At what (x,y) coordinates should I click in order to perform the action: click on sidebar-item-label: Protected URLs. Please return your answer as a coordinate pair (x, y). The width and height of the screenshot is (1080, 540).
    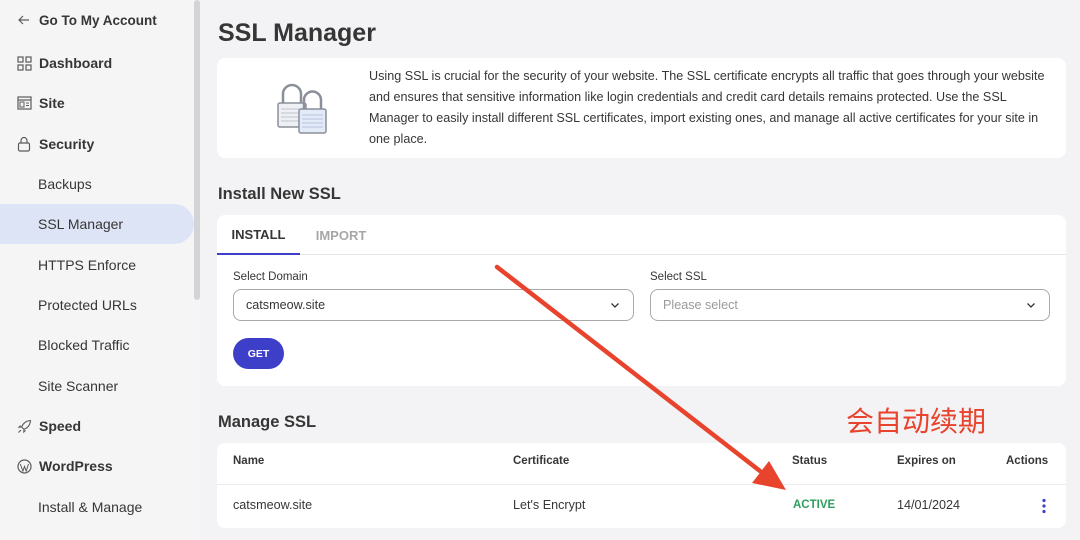
    Looking at the image, I should click on (87, 305).